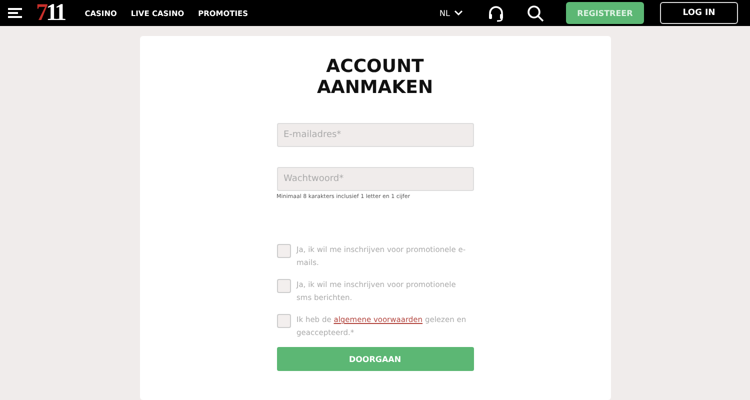 This screenshot has height=400, width=750. What do you see at coordinates (699, 13) in the screenshot?
I see `login-button: LOG IN` at bounding box center [699, 13].